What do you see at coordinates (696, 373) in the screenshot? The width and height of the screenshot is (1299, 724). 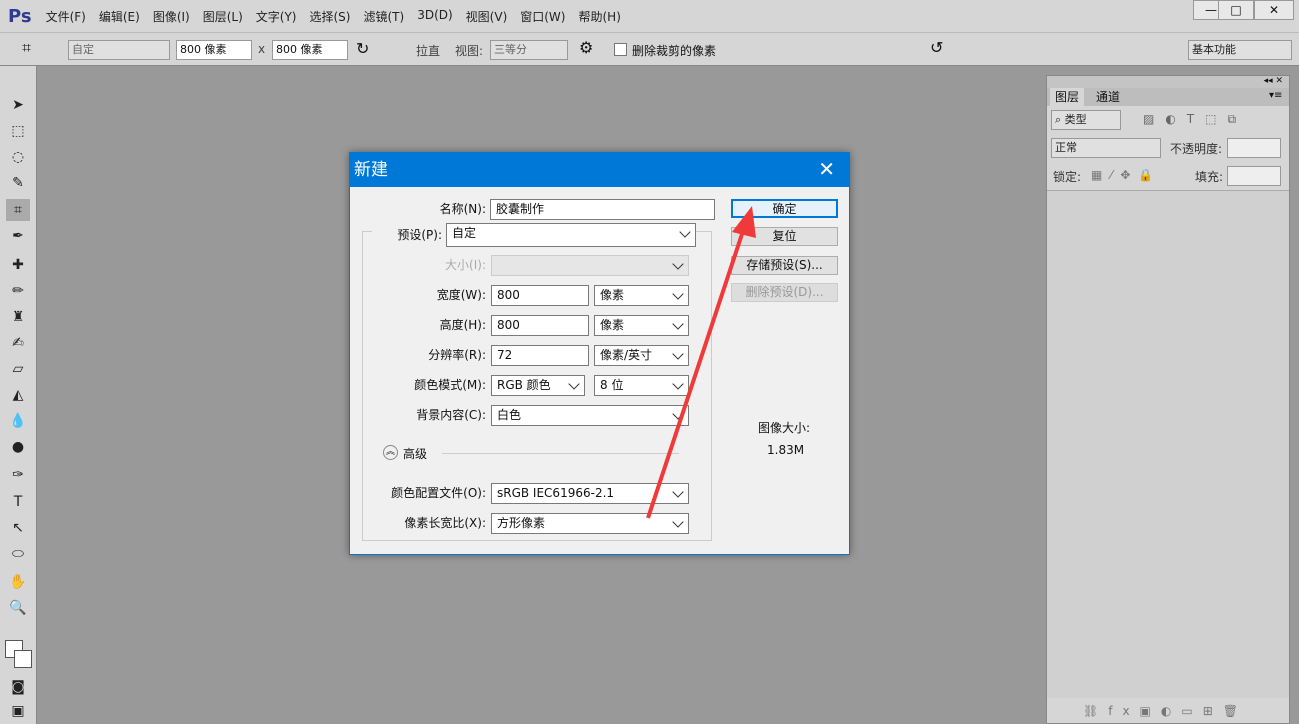 I see `arrow-shaft` at bounding box center [696, 373].